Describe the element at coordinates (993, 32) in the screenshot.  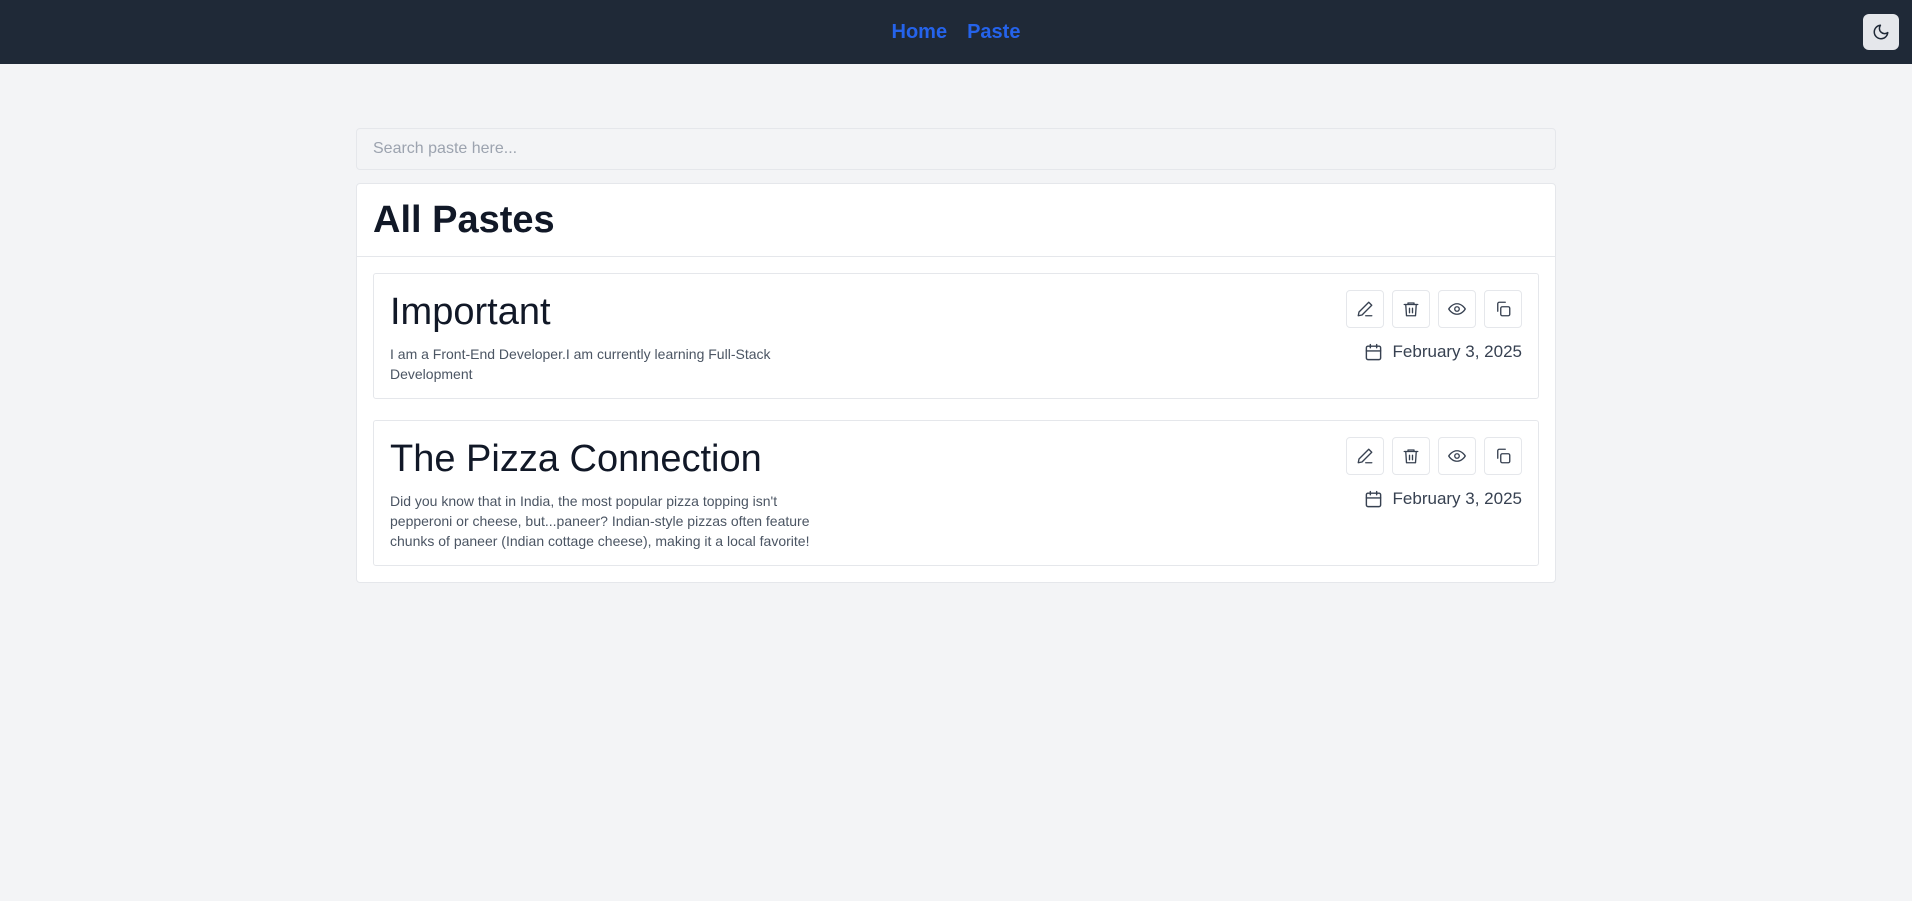
I see `nav-link-paste: Paste` at that location.